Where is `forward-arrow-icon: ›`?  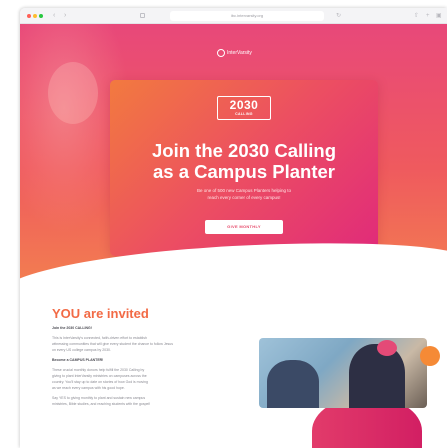 forward-arrow-icon: › is located at coordinates (65, 16).